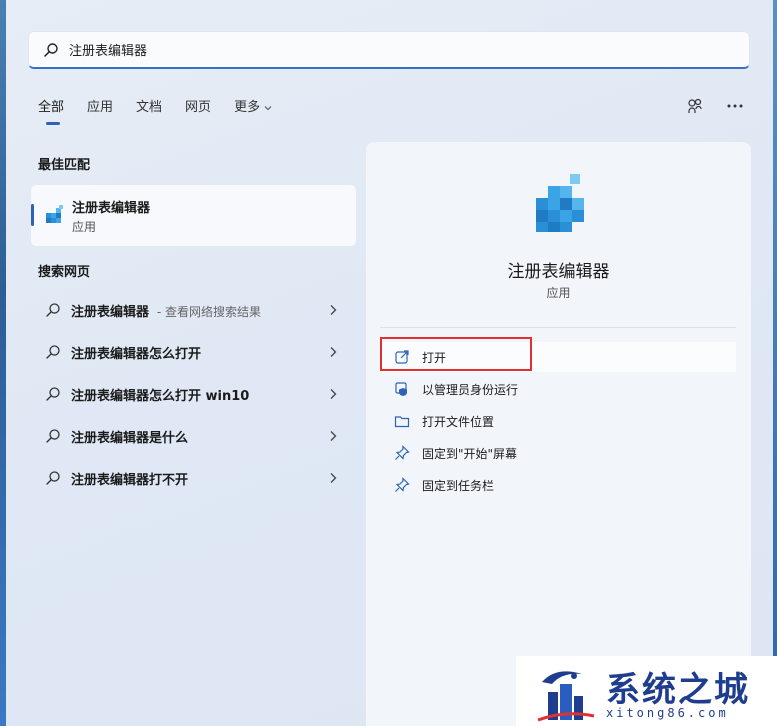  What do you see at coordinates (558, 272) in the screenshot?
I see `app-detail-name: 注册表编辑器` at bounding box center [558, 272].